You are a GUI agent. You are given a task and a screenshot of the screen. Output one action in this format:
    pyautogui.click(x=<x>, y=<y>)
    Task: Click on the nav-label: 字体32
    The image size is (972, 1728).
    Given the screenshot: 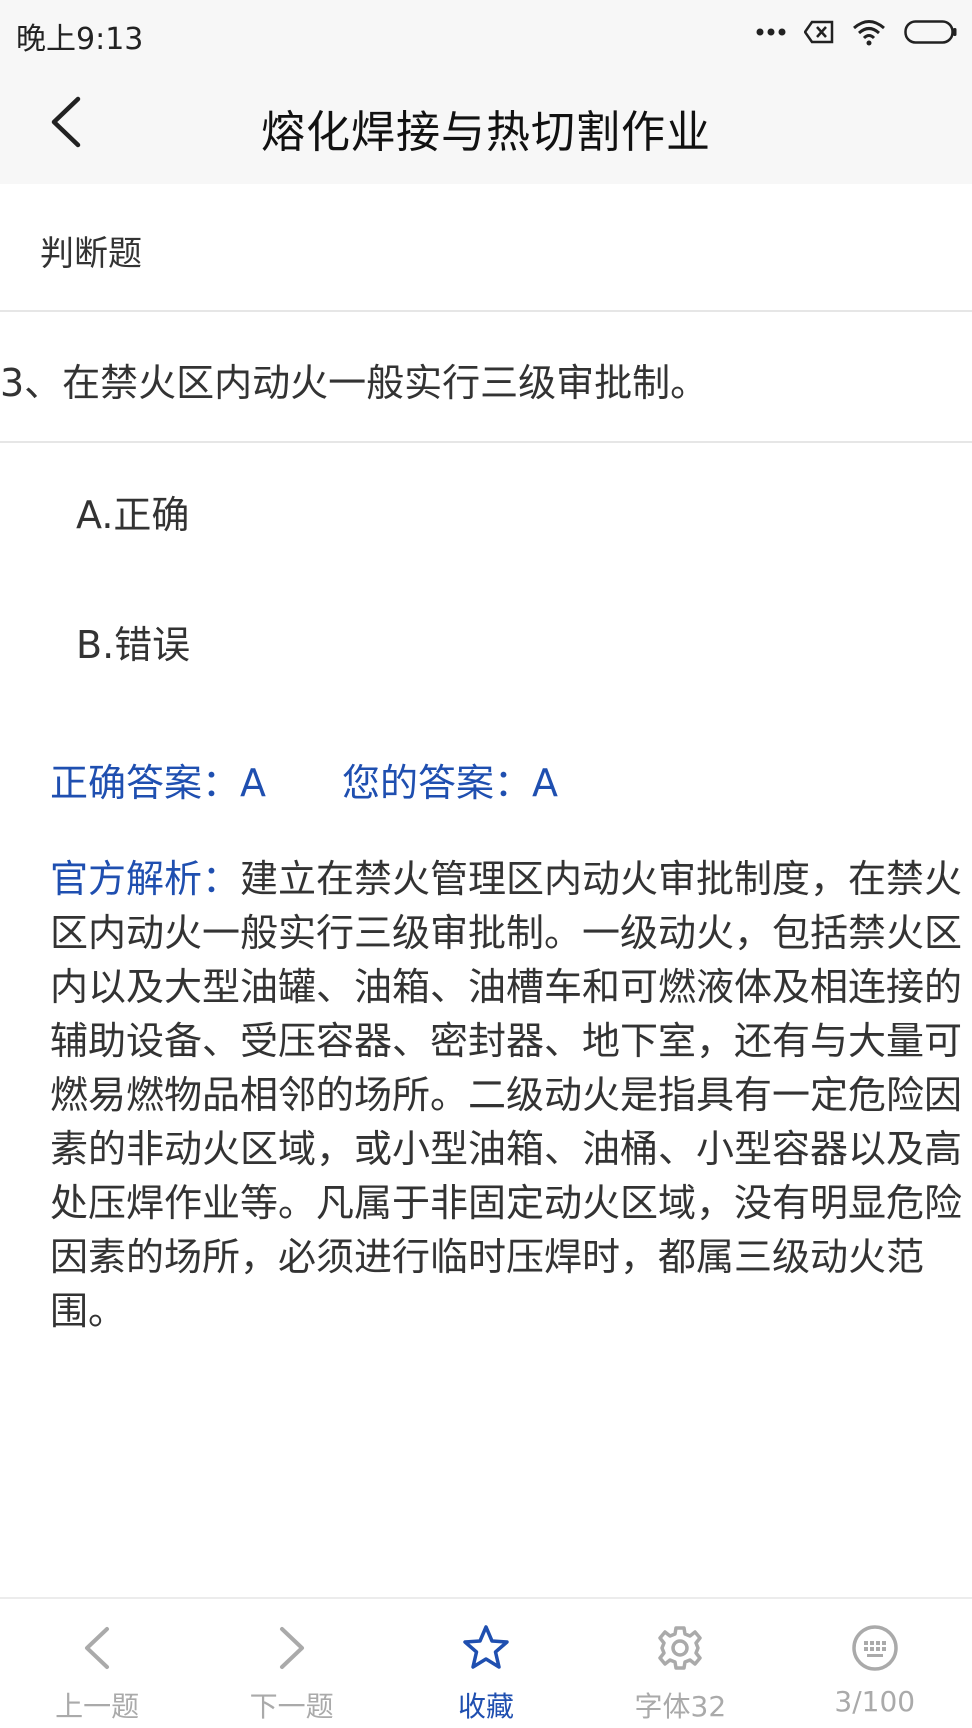 What is the action you would take?
    pyautogui.click(x=680, y=1706)
    